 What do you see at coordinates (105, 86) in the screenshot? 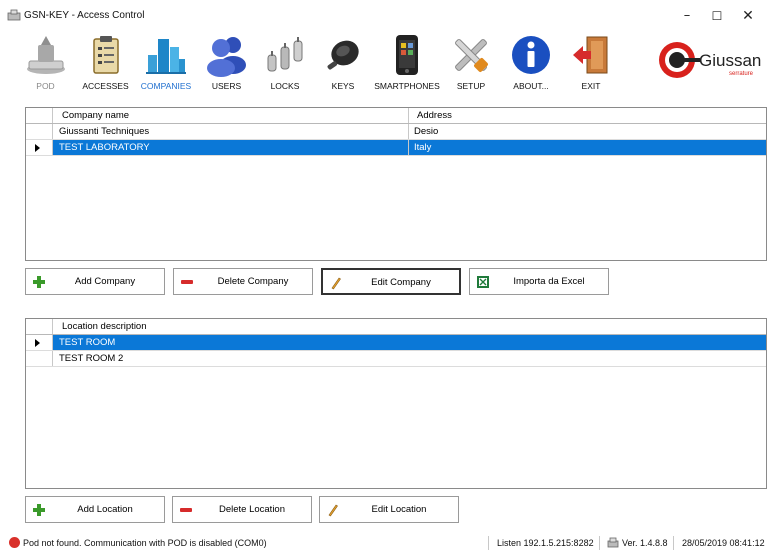
I see `toolbar-accesses-label: ACCESSES` at bounding box center [105, 86].